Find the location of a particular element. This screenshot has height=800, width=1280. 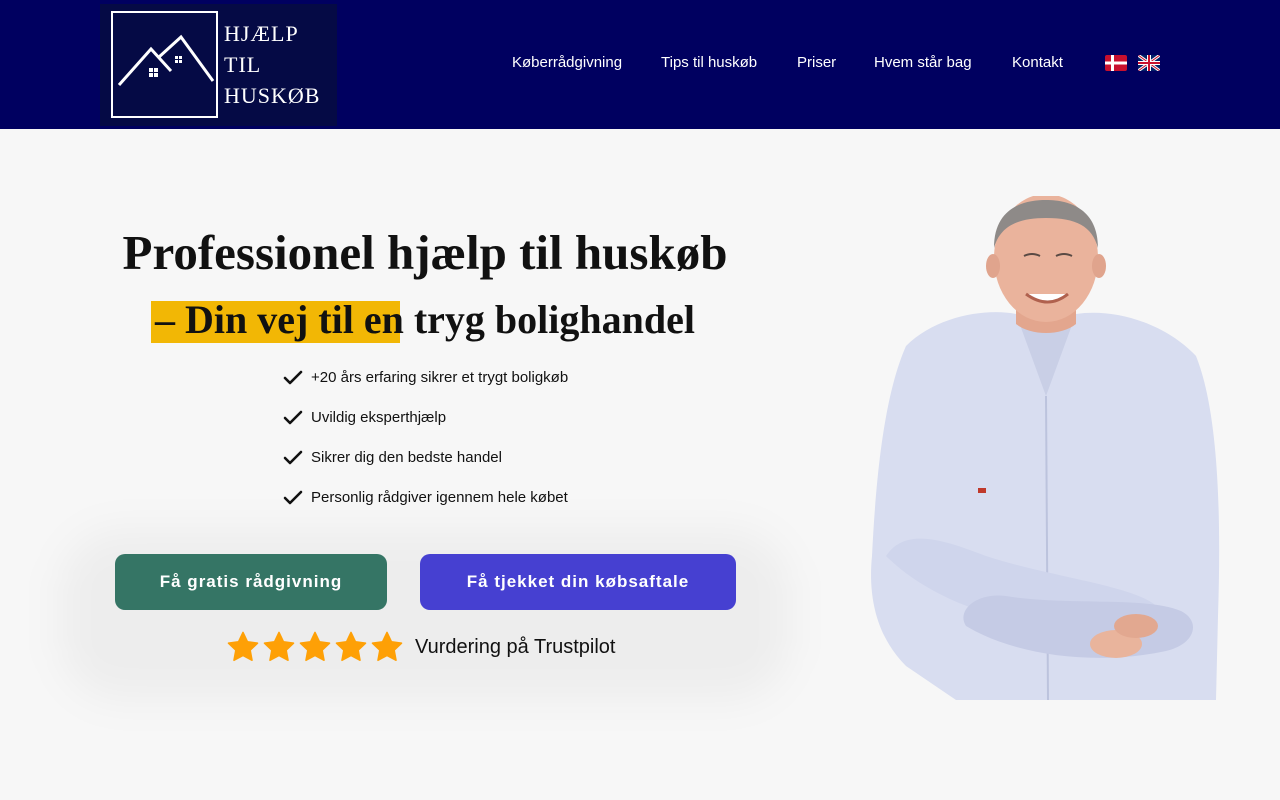

checklist-item: Sikrer dig den bedste handel is located at coordinates (493, 458).